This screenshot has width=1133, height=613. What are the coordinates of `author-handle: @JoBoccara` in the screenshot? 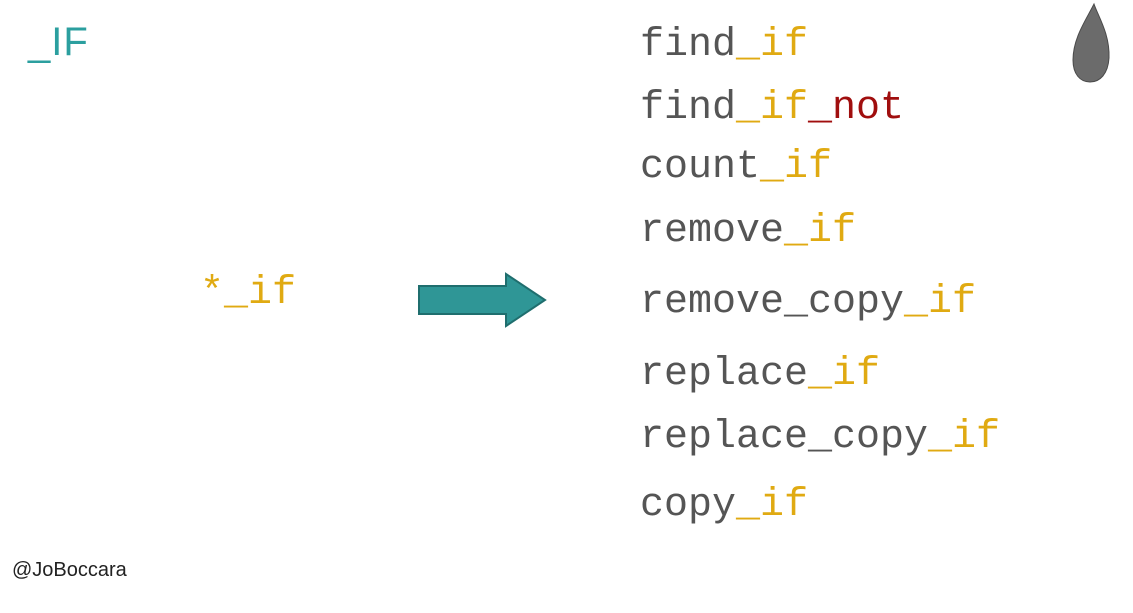 It's located at (69, 570).